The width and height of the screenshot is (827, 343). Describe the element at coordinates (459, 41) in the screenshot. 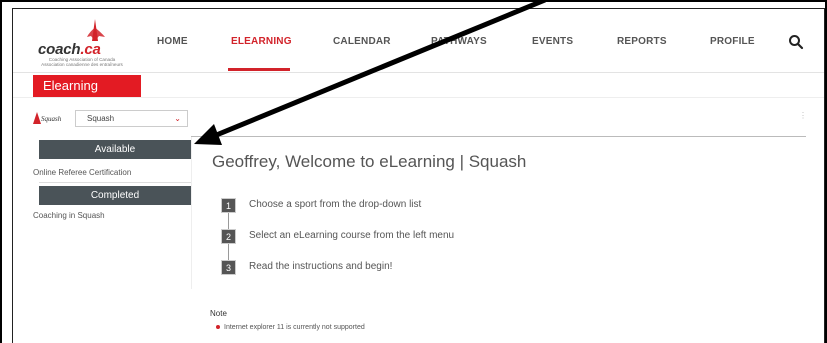

I see `nav-pathways: PATHWAYS` at that location.